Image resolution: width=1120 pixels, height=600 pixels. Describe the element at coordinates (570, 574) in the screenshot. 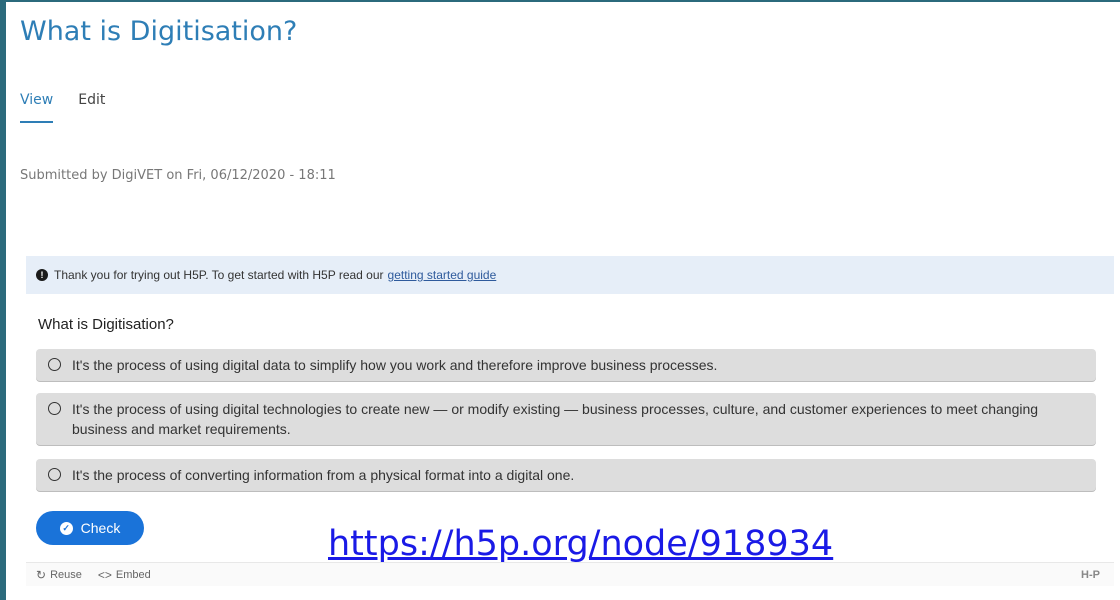

I see `h5p-footer: ↻ Reuse <> Embed H-P` at that location.